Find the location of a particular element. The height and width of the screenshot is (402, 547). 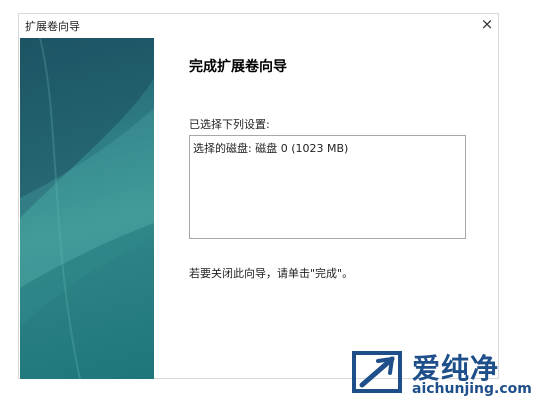

close-button: × is located at coordinates (487, 24).